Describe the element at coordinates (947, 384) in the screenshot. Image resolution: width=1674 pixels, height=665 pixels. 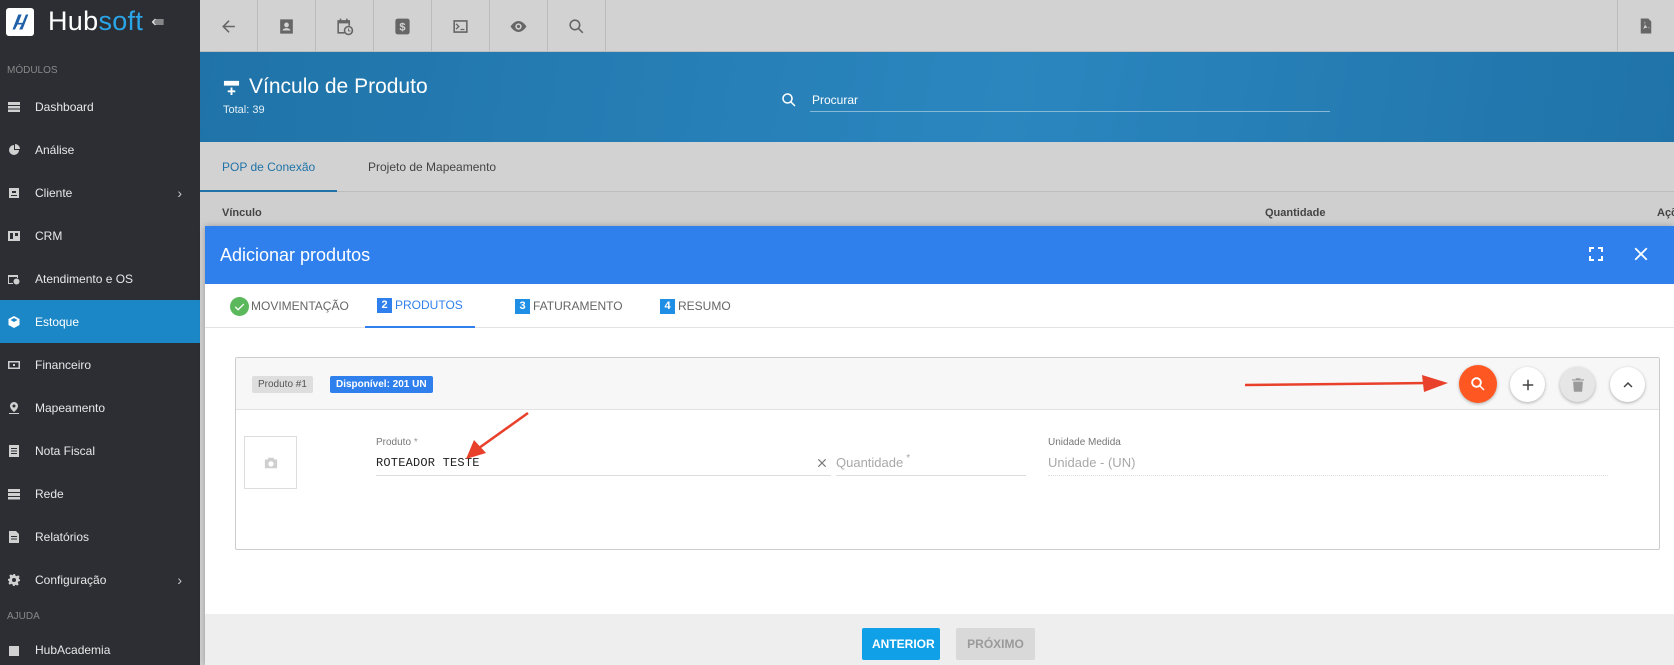
I see `product-card-header: Produto #1 Disponível: 201 UN` at that location.